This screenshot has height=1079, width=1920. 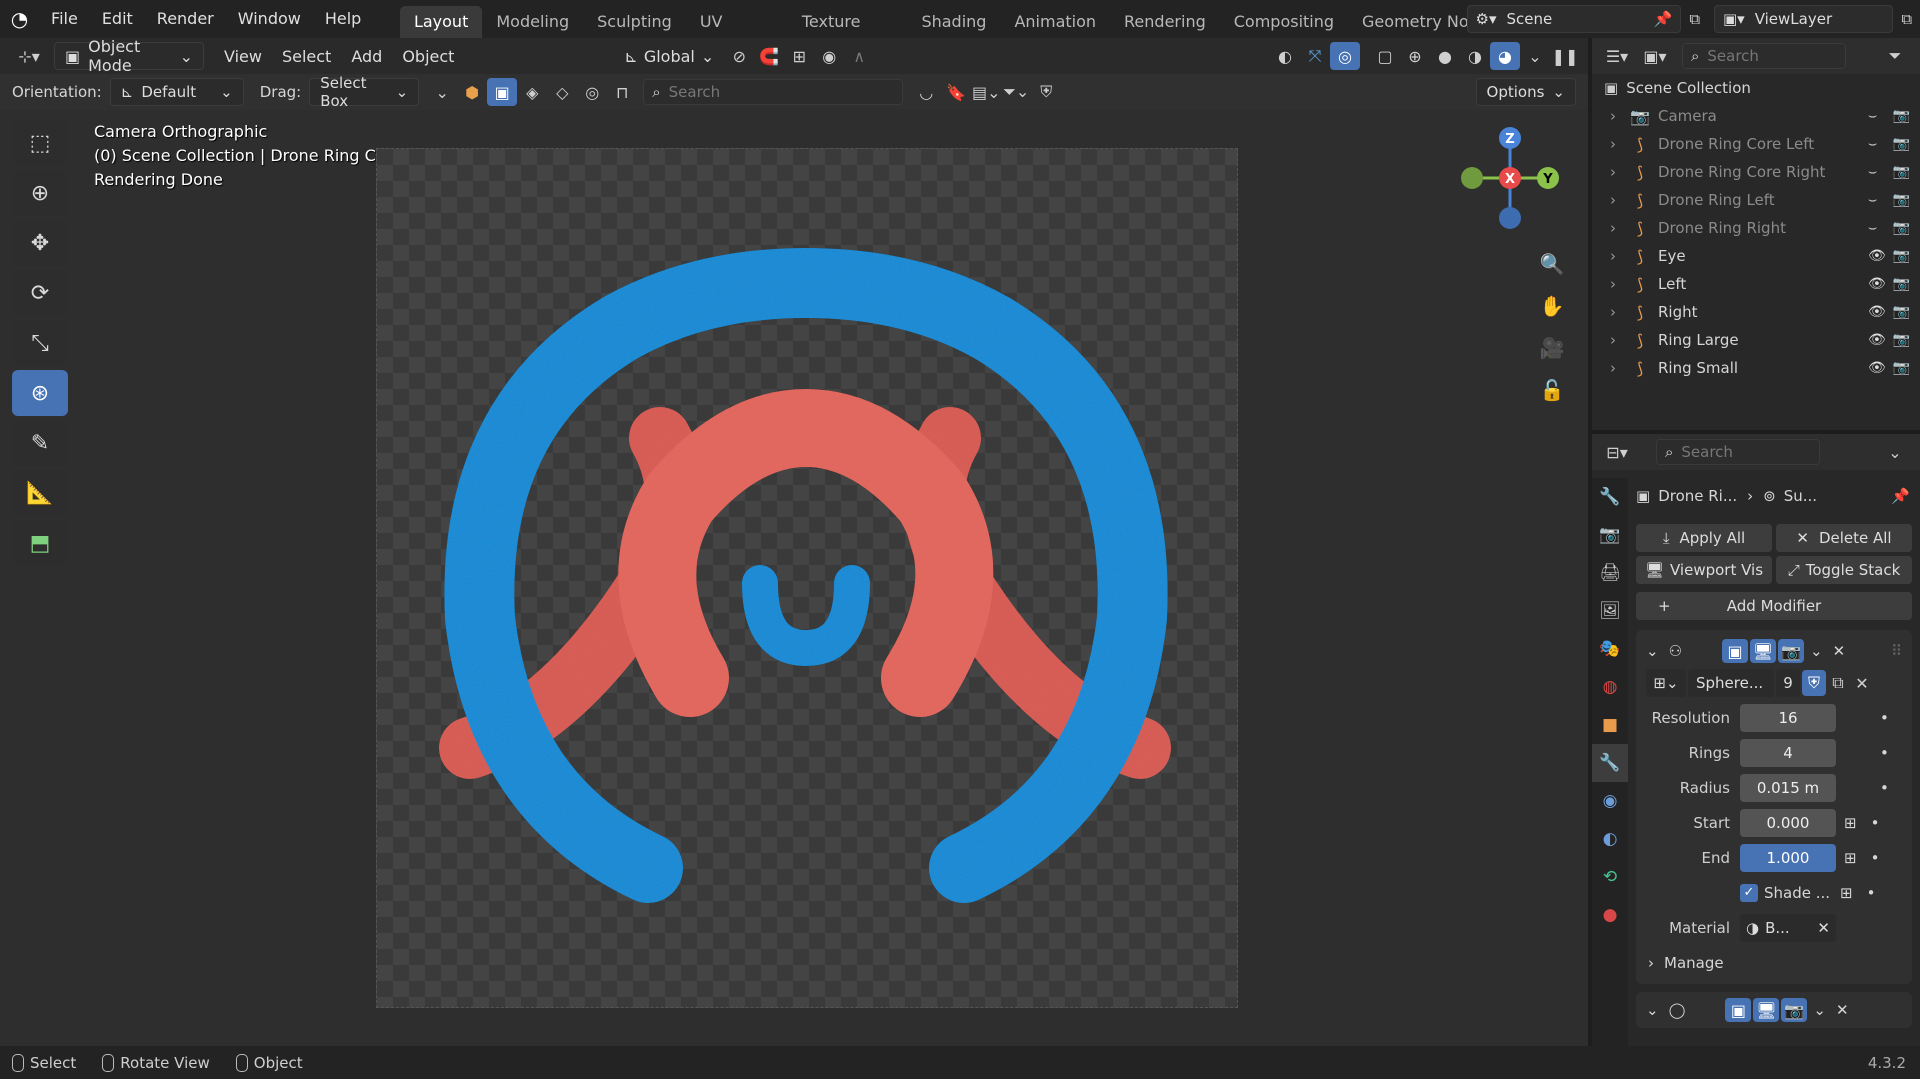 What do you see at coordinates (1896, 651) in the screenshot?
I see `drag-handle-icon: ⠿` at bounding box center [1896, 651].